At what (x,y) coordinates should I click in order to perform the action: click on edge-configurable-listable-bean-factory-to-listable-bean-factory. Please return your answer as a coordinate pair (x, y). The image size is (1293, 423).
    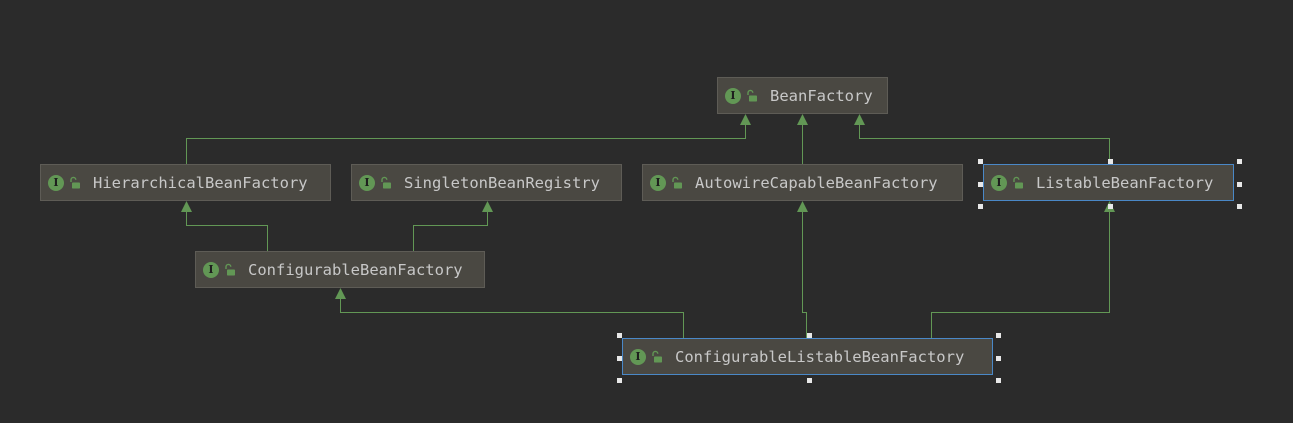
    Looking at the image, I should click on (1023, 270).